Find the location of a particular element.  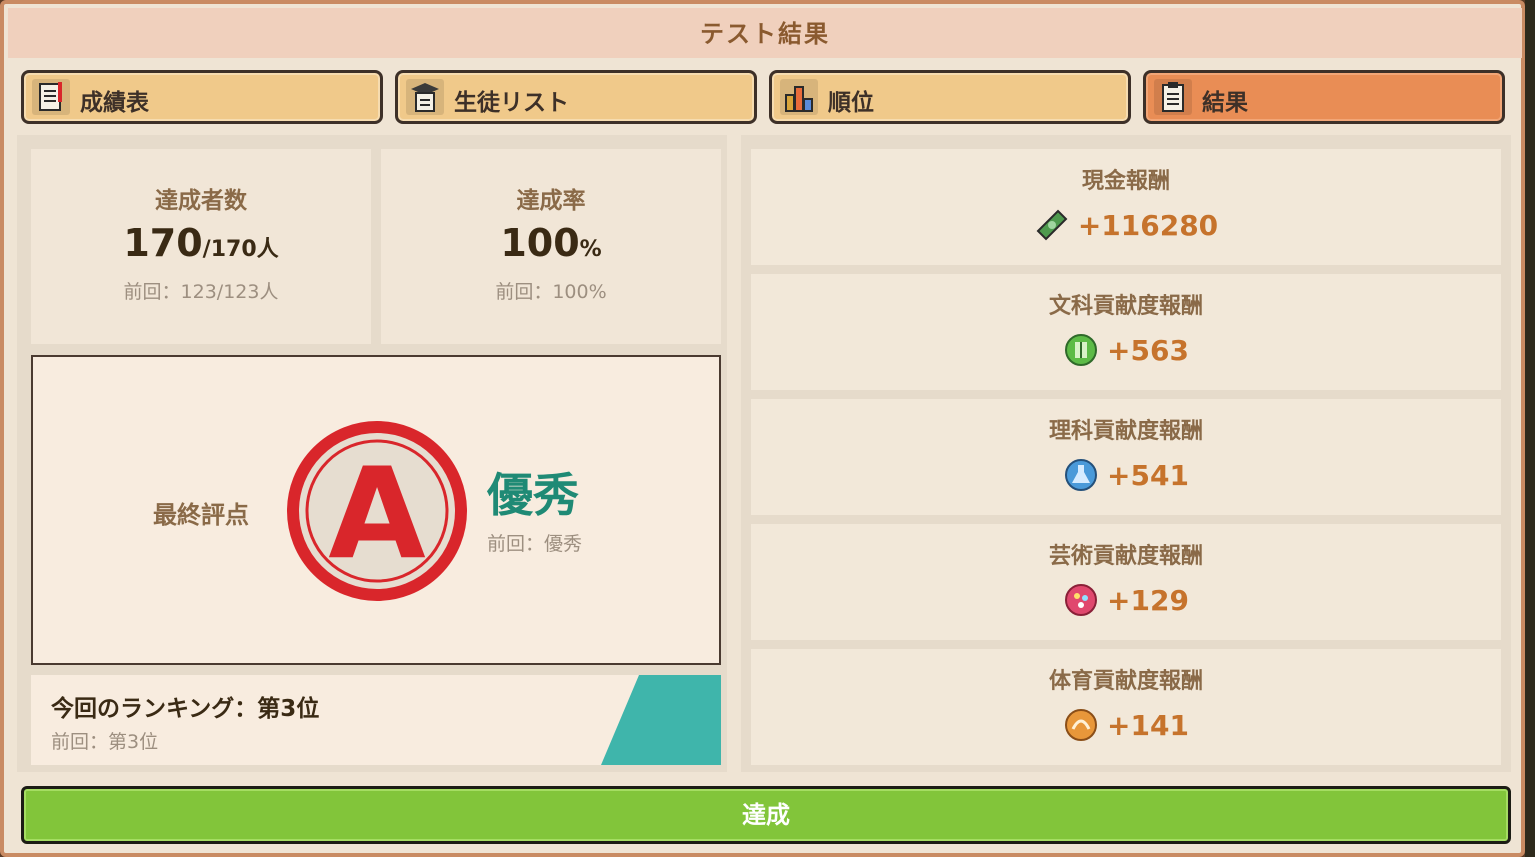

tab-label: 成績表 is located at coordinates (114, 103).